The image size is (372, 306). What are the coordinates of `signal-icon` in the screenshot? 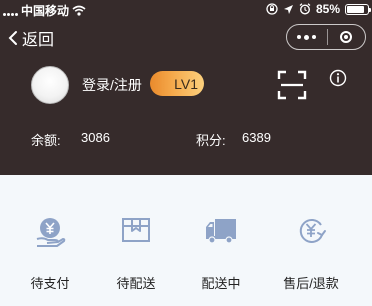 It's located at (10, 11).